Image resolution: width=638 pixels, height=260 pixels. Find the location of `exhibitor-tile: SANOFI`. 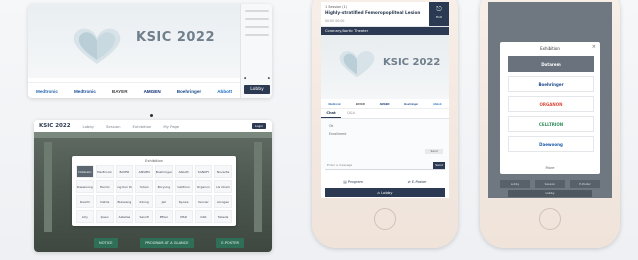

exhibitor-tile: SANOFI is located at coordinates (203, 171).